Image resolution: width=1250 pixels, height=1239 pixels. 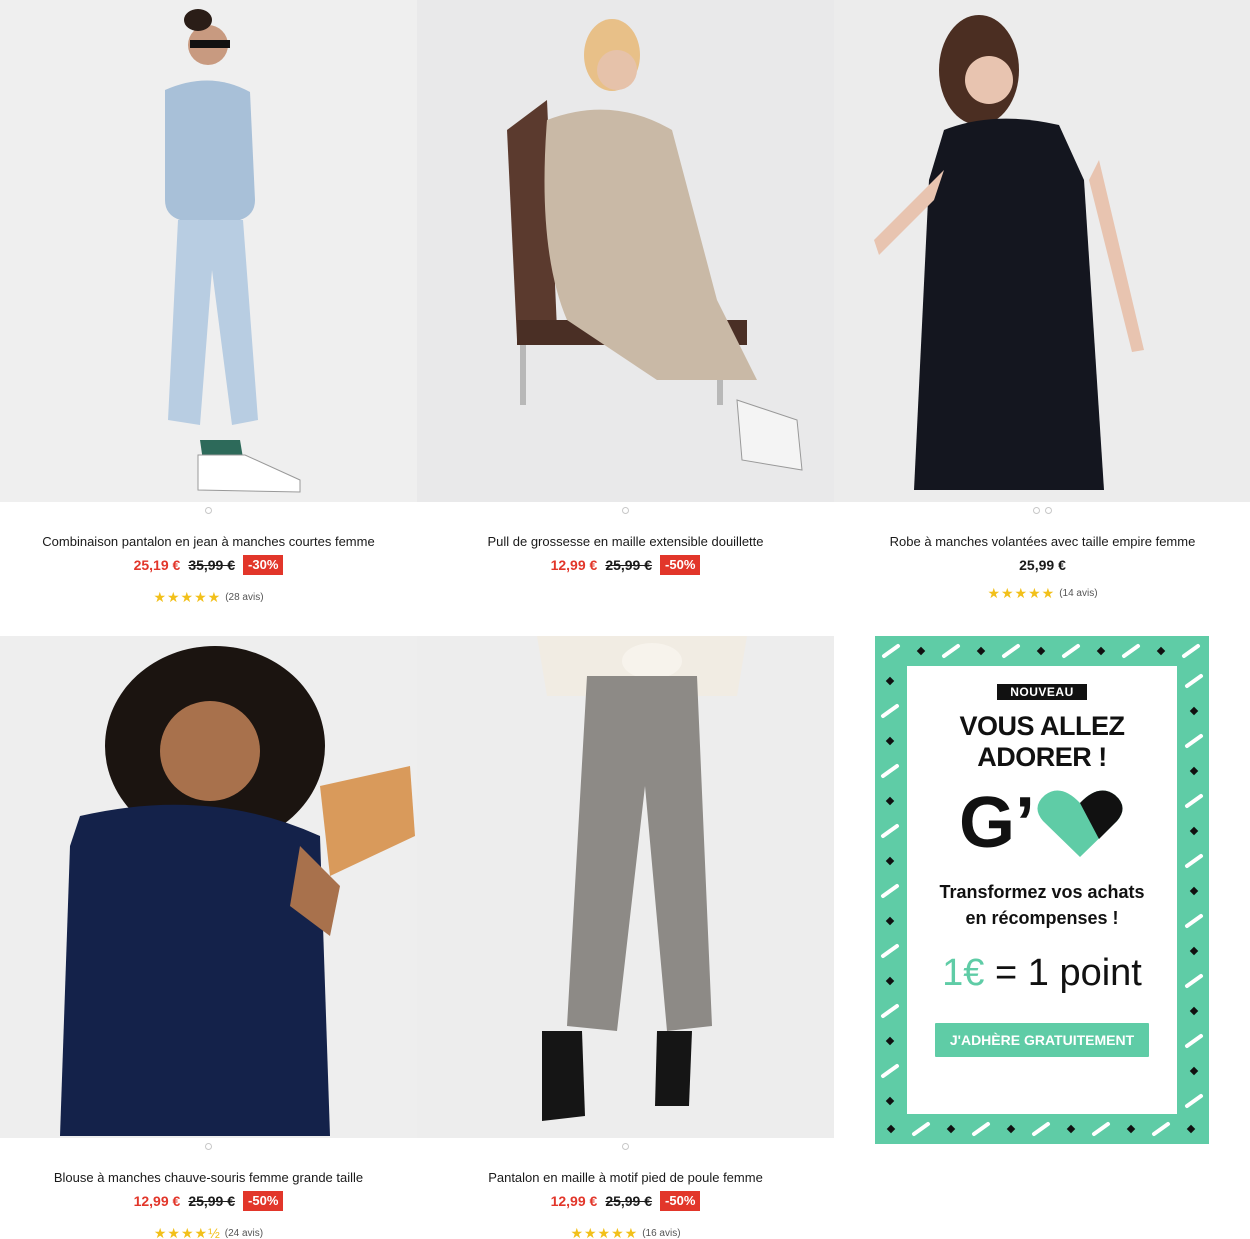 I want to click on subtitle-line-1: Transformez vos achats, so click(x=1042, y=892).